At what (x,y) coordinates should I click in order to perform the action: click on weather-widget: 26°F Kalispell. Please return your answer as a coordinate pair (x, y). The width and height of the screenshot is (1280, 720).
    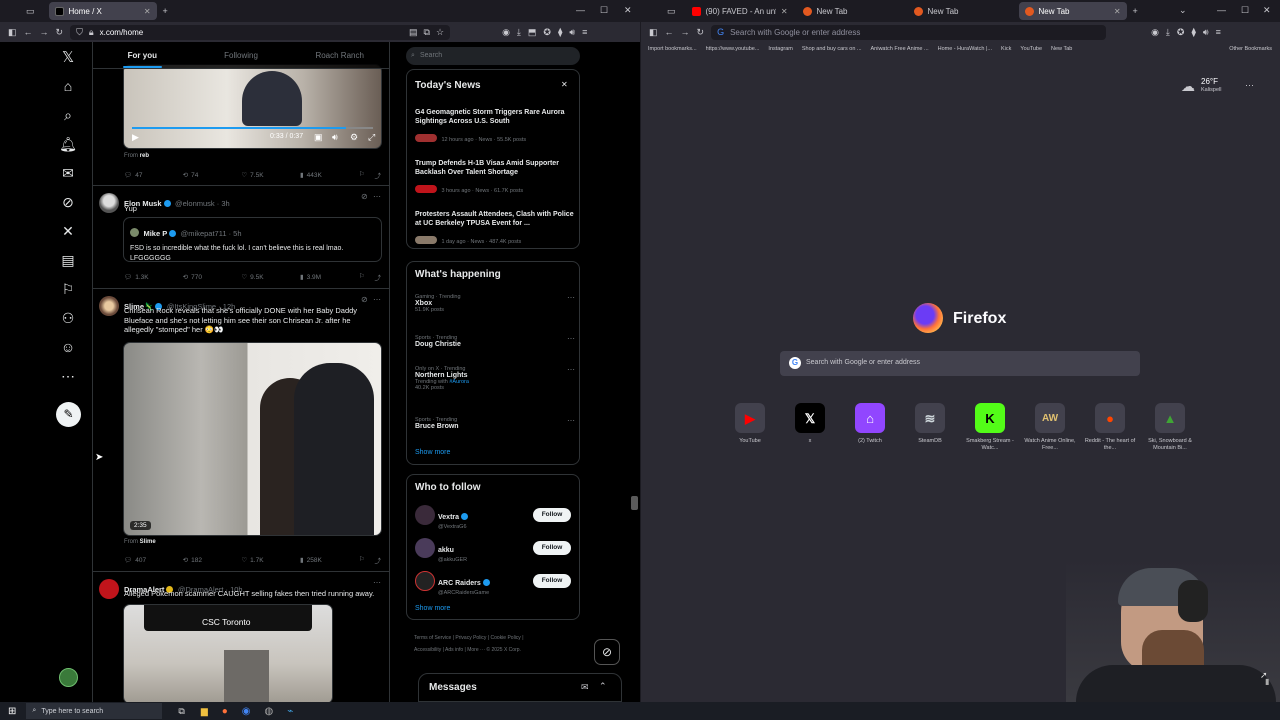
    Looking at the image, I should click on (1211, 86).